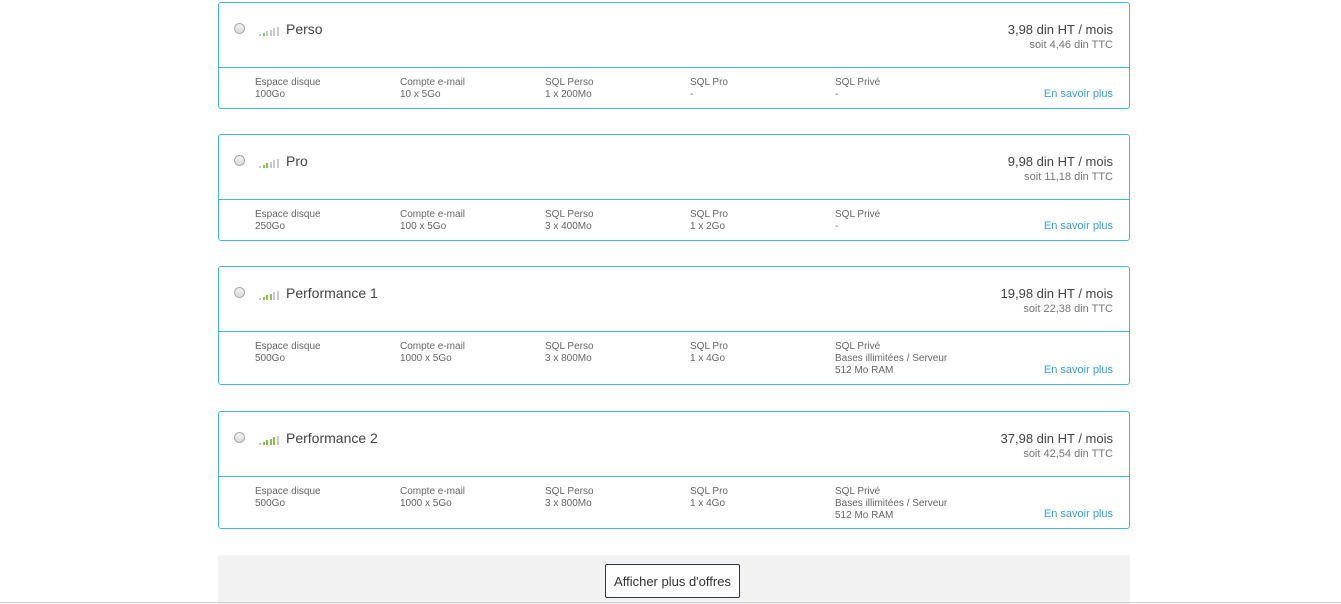  What do you see at coordinates (304, 29) in the screenshot?
I see `offer-name: Perso` at bounding box center [304, 29].